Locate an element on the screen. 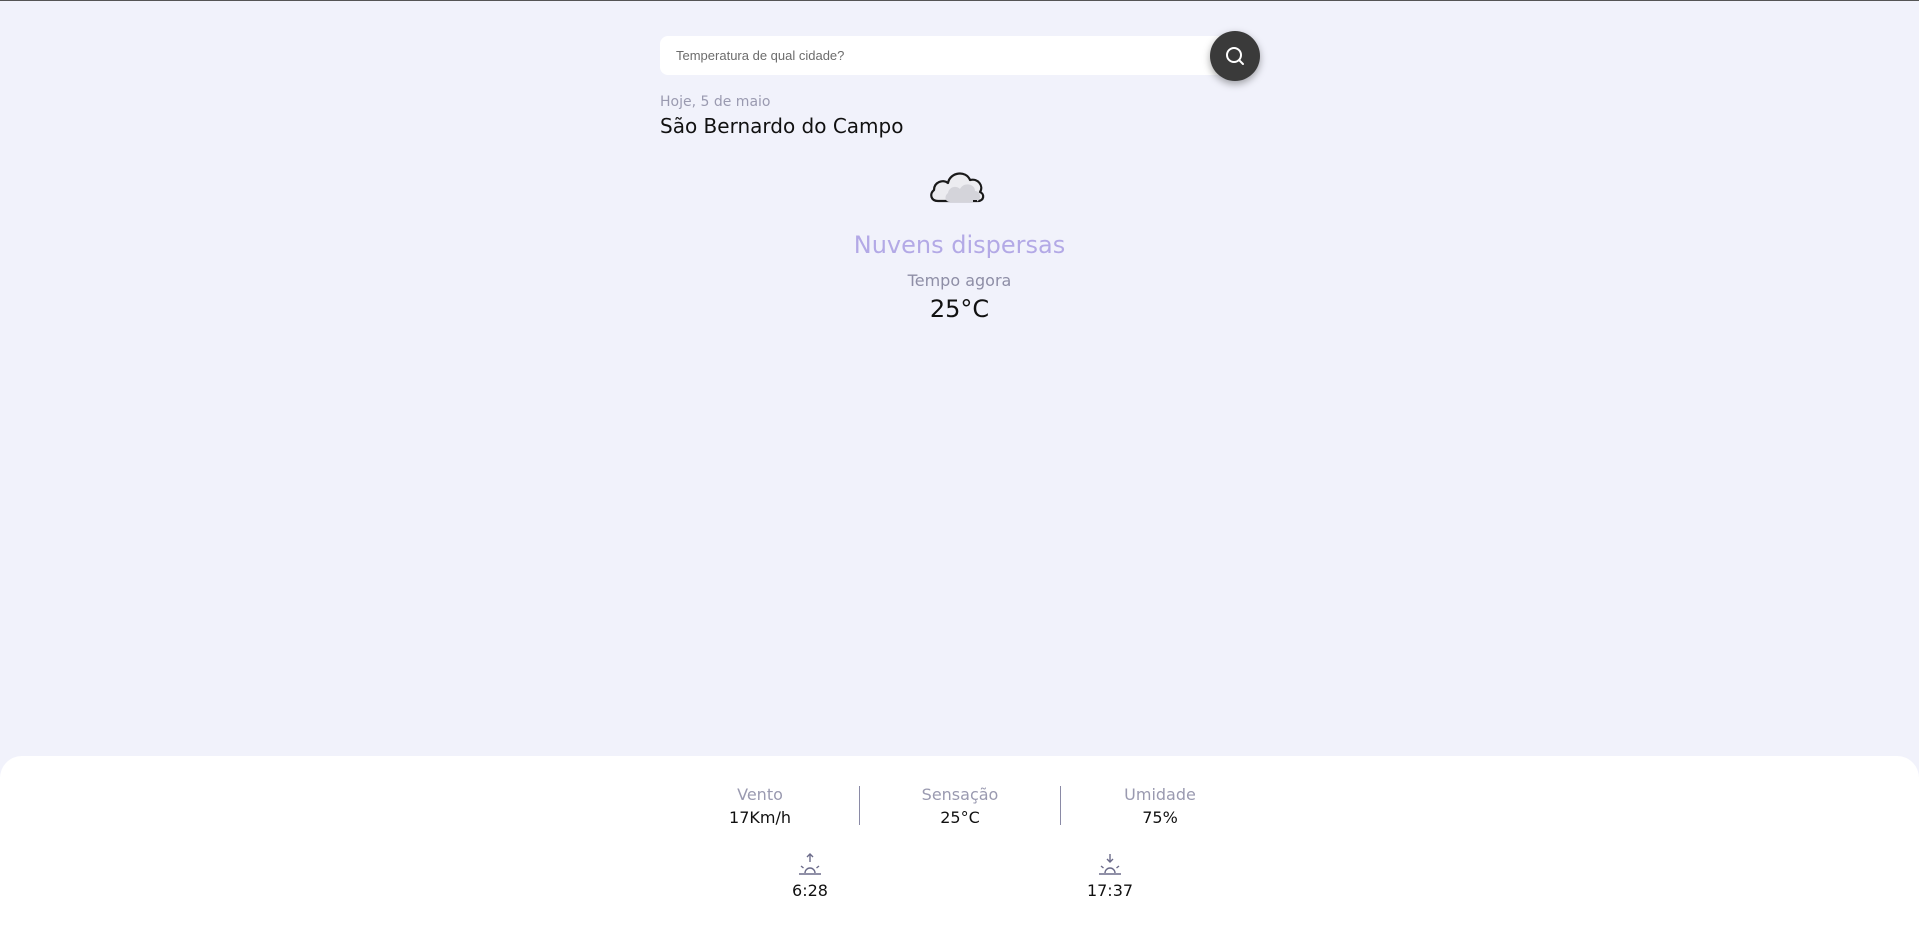 This screenshot has width=1919, height=930. stat-label: Sensação is located at coordinates (960, 794).